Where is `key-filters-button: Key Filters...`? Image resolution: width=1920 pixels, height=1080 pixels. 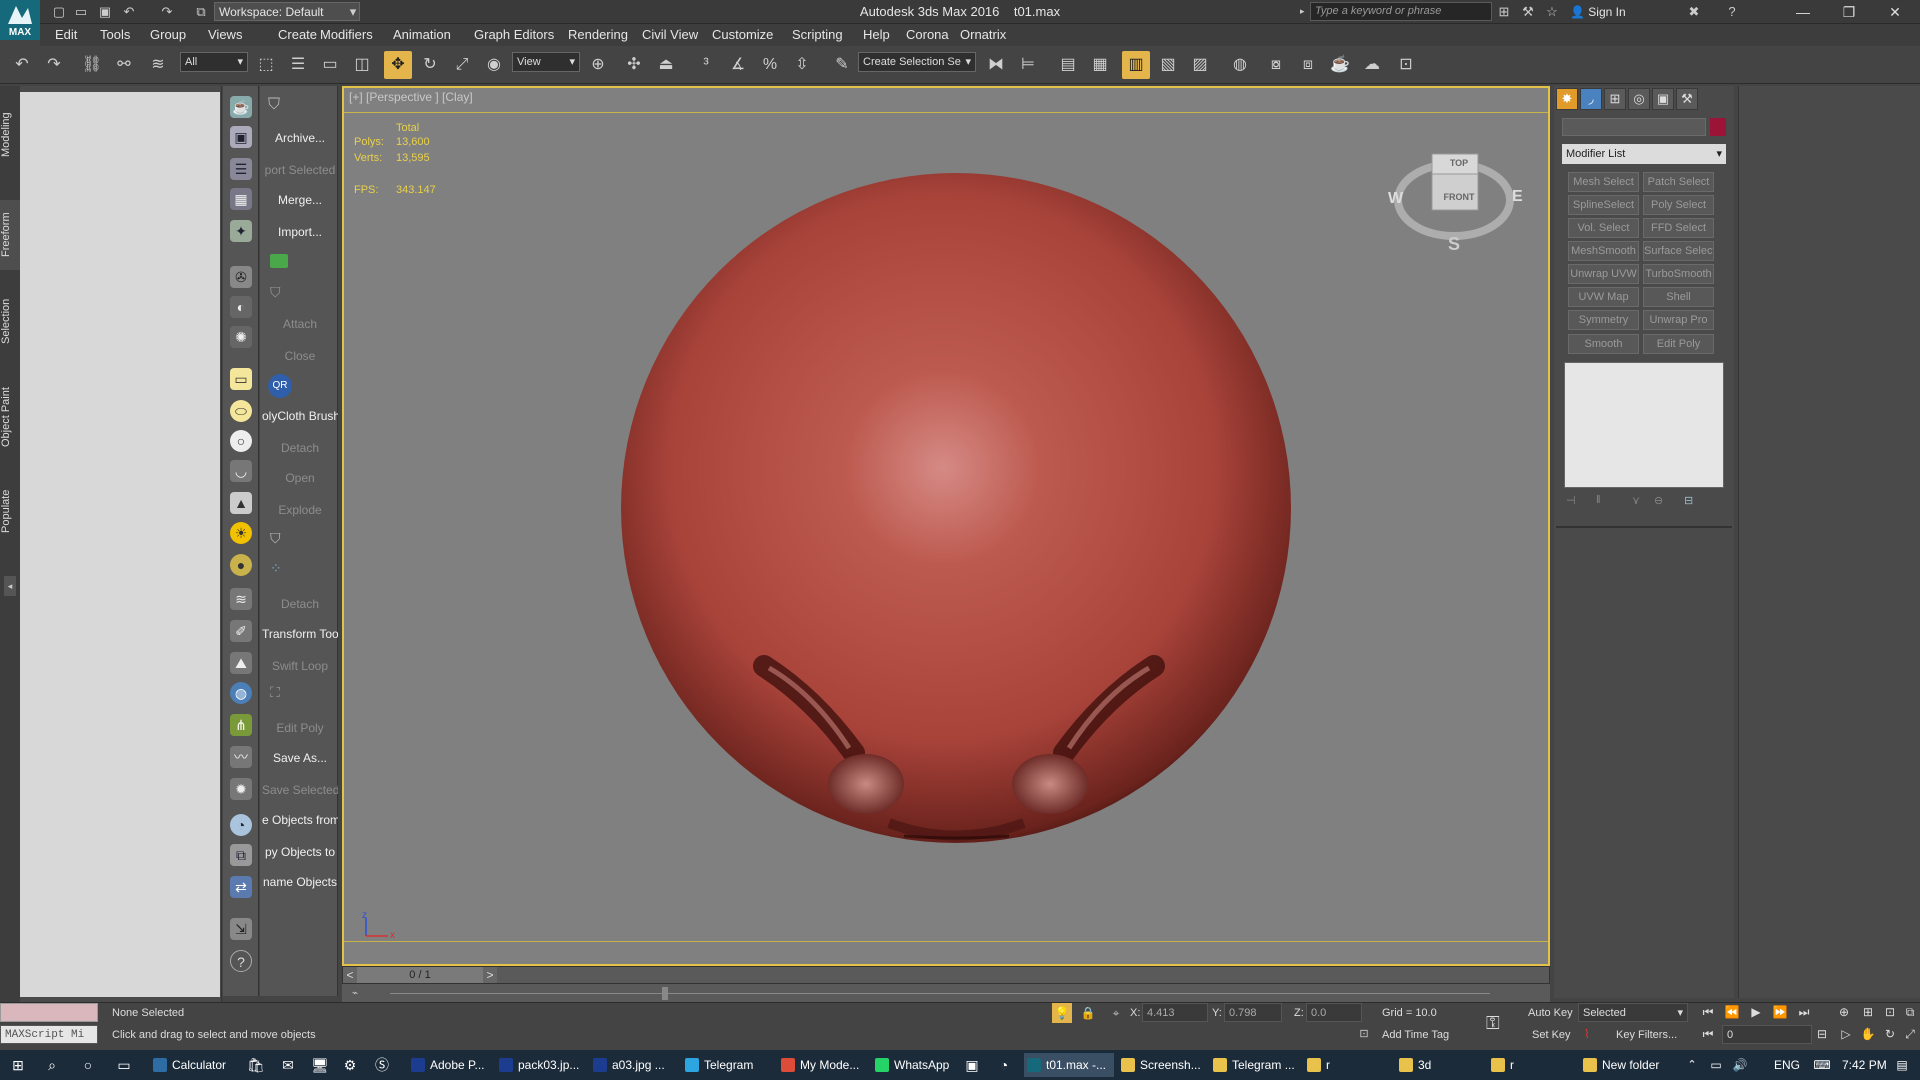
key-filters-button: Key Filters... is located at coordinates (1646, 1035).